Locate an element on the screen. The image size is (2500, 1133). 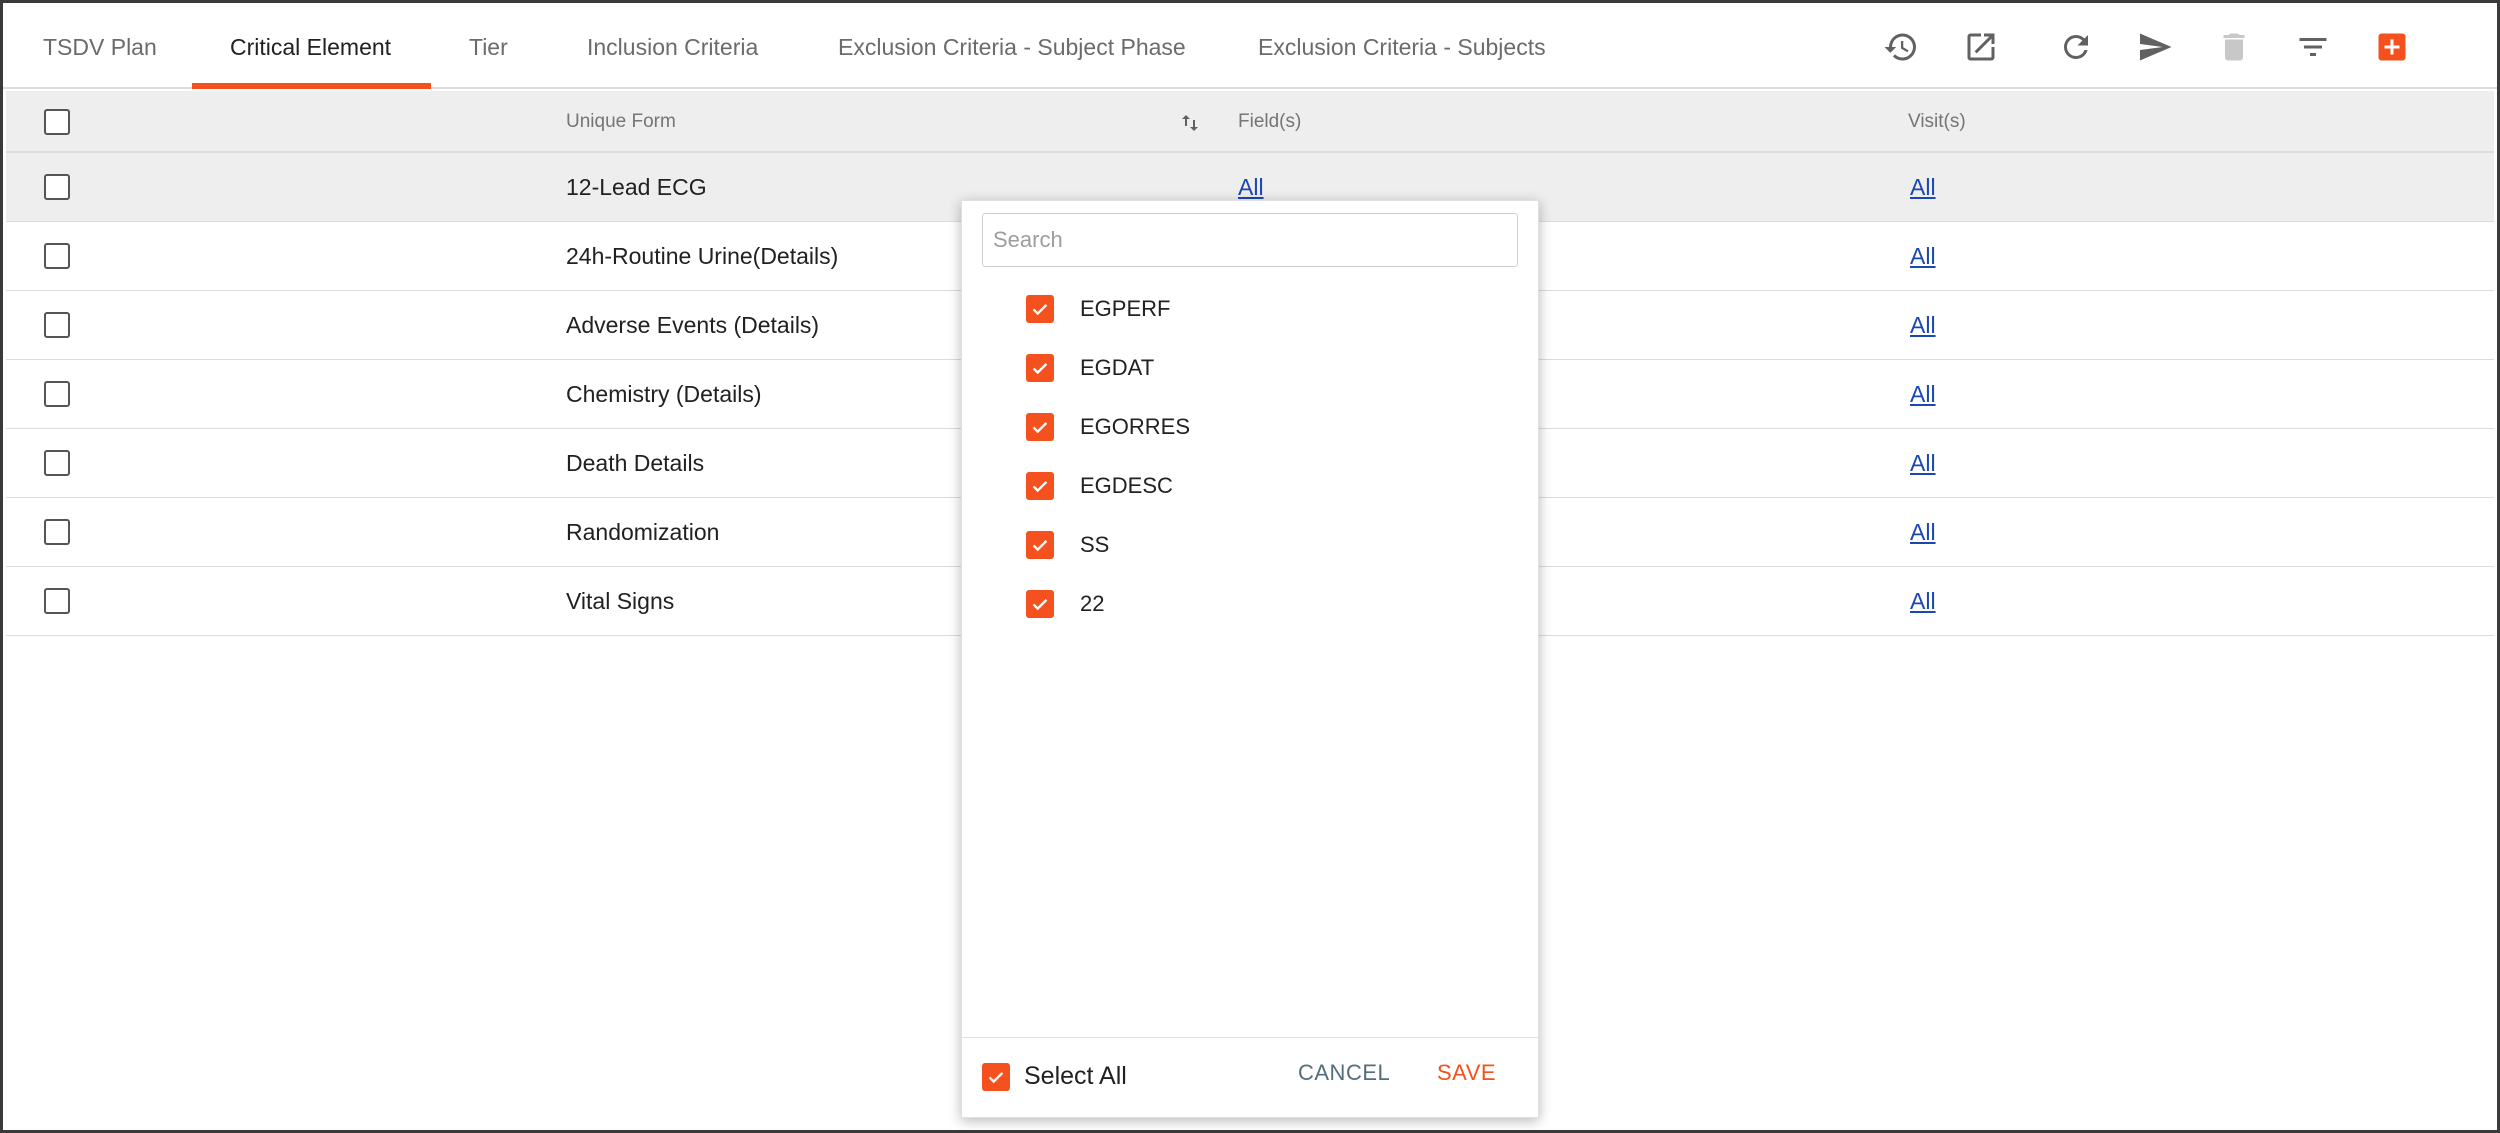
field-option: SS is located at coordinates (1067, 545).